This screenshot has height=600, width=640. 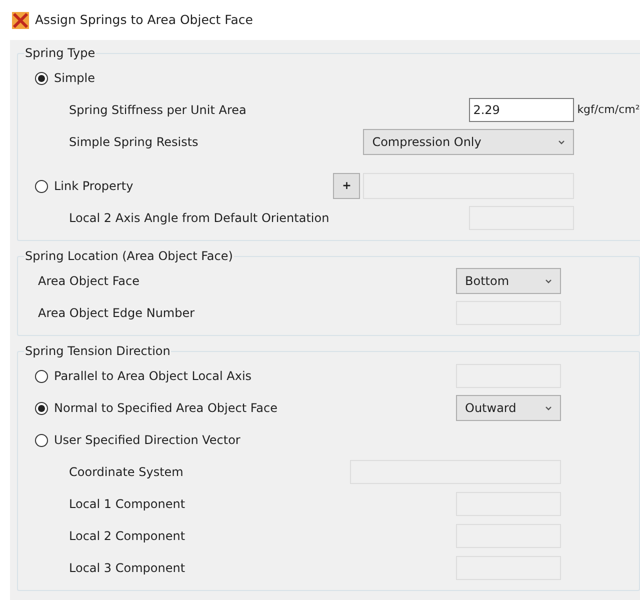 What do you see at coordinates (468, 142) in the screenshot?
I see `dropdown: Compression Only` at bounding box center [468, 142].